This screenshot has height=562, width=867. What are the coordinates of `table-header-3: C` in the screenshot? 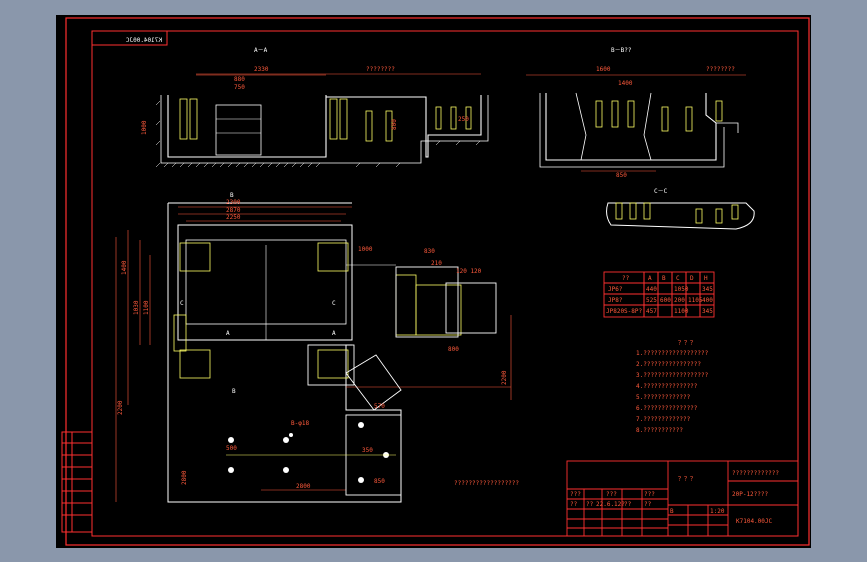 It's located at (678, 278).